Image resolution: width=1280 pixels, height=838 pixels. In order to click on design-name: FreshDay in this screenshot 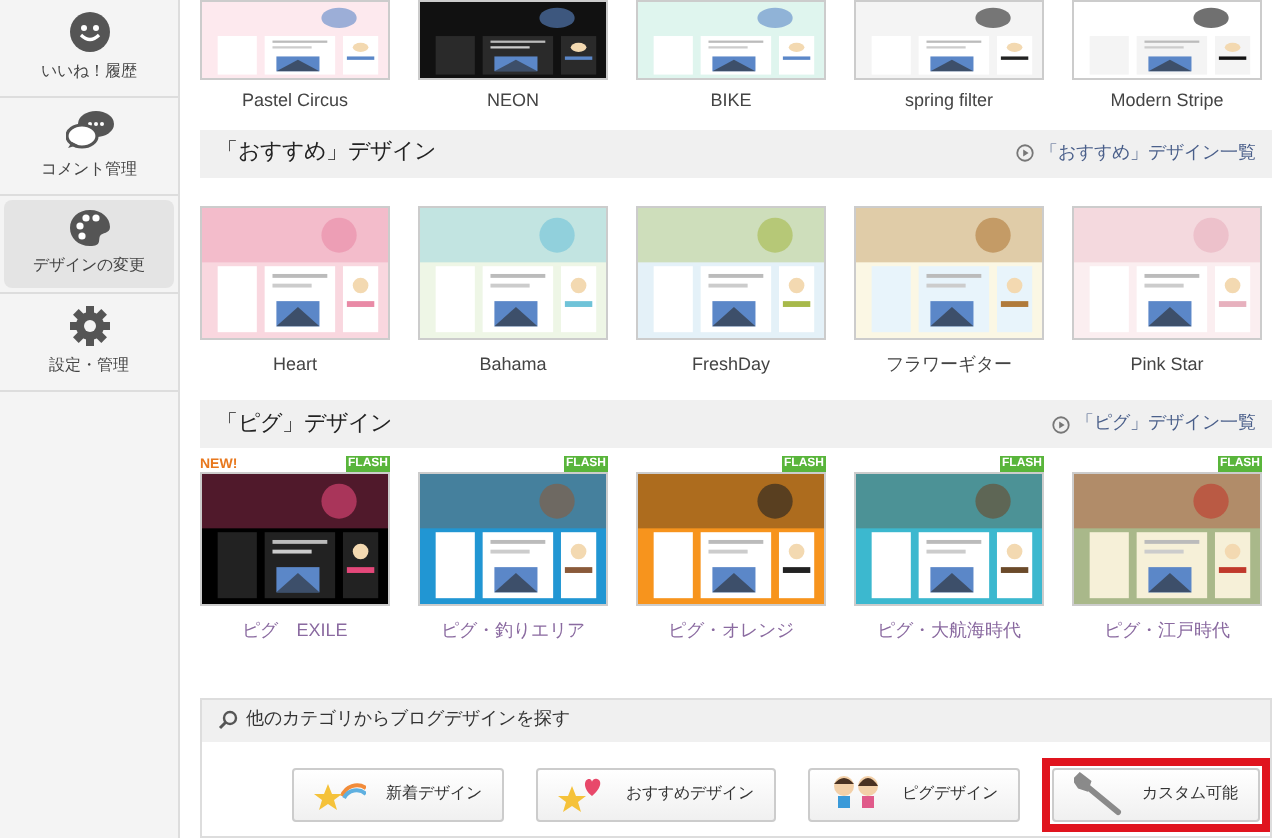, I will do `click(730, 364)`.